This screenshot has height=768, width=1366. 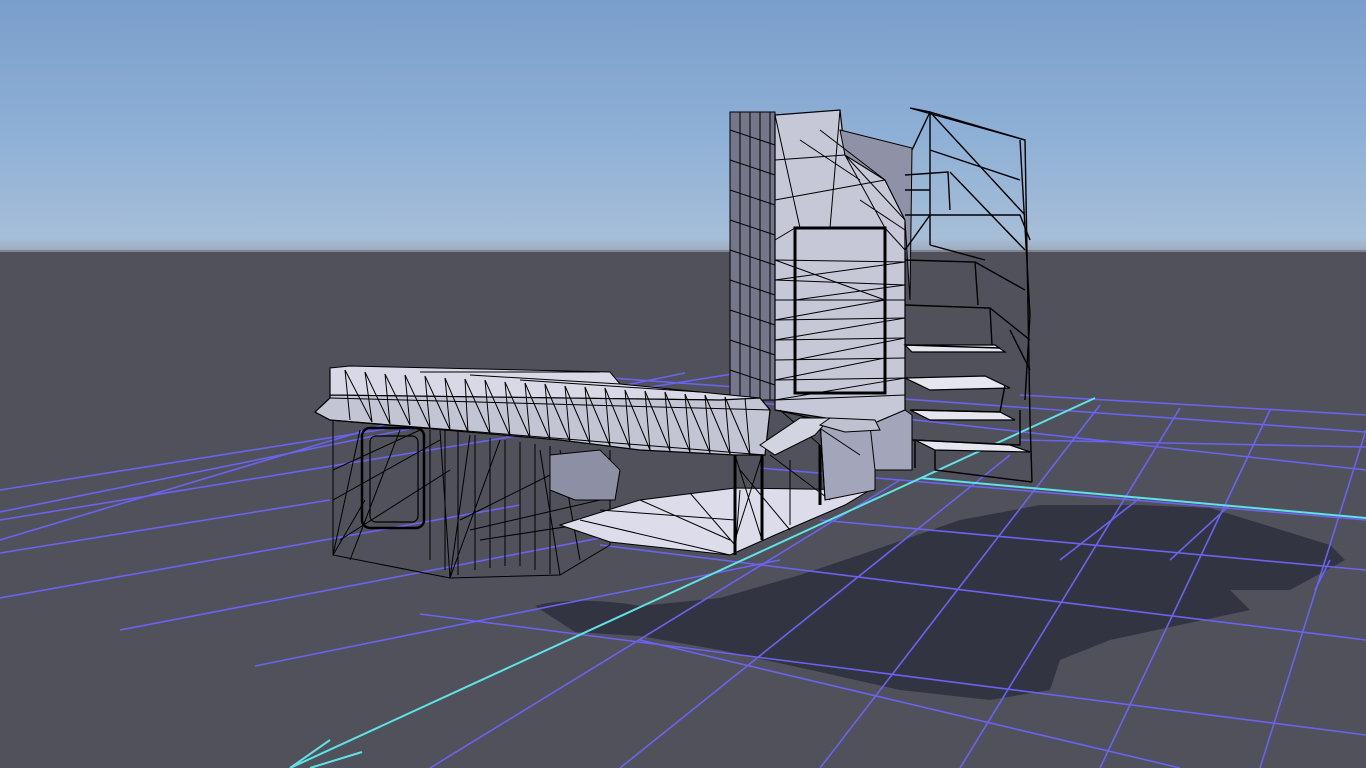 I want to click on tower-side, so click(x=752, y=256).